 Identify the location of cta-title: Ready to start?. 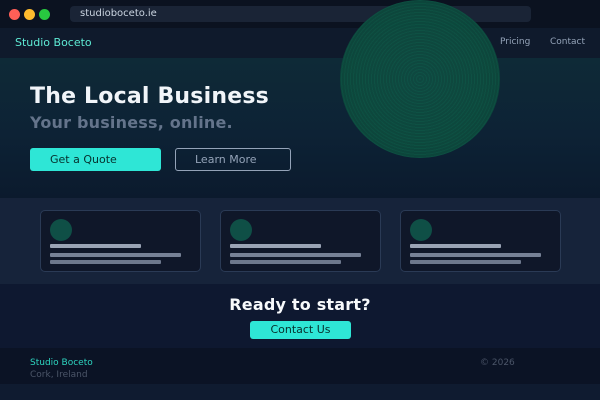
(300, 304).